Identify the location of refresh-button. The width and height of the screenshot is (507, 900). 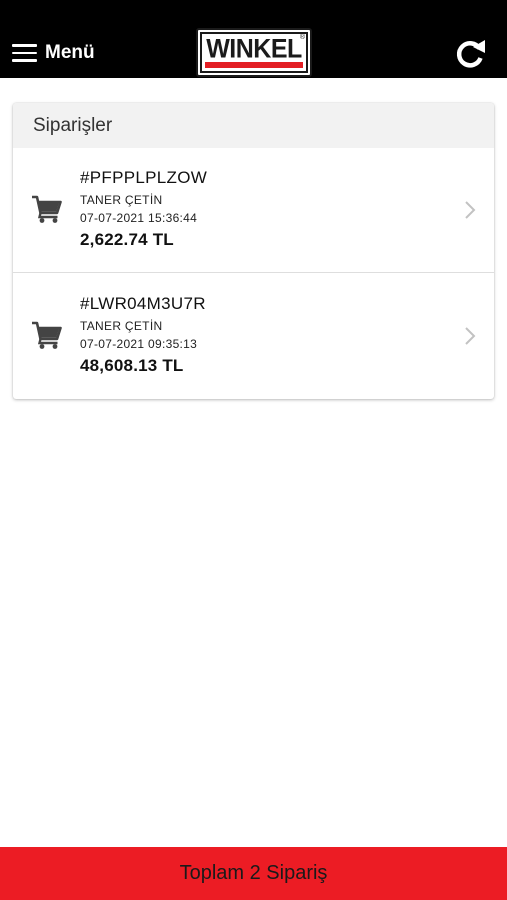
(470, 53).